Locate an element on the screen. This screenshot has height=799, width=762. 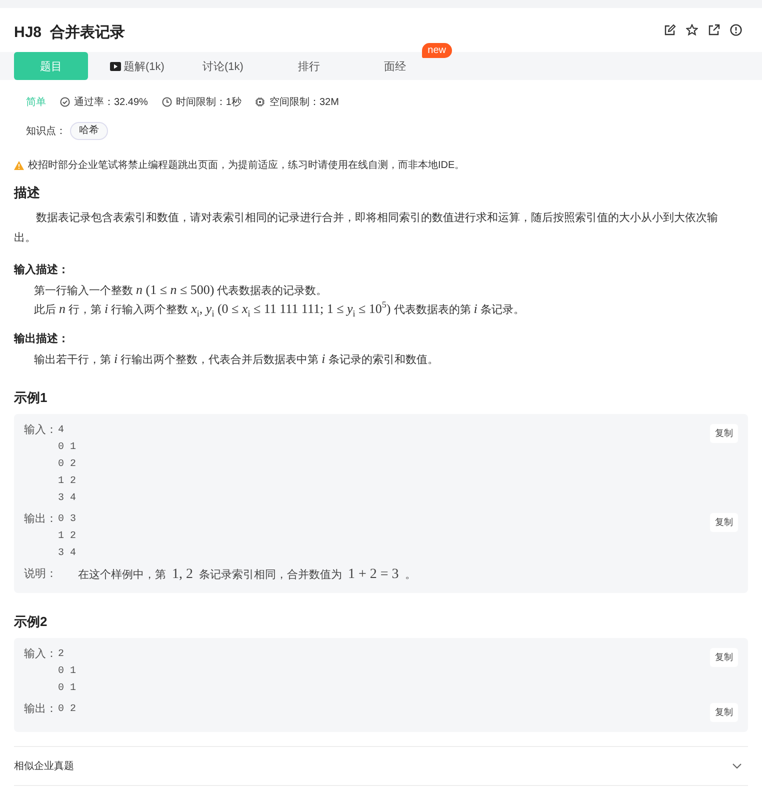
similar-questions-label: 相似企业真题 is located at coordinates (44, 766).